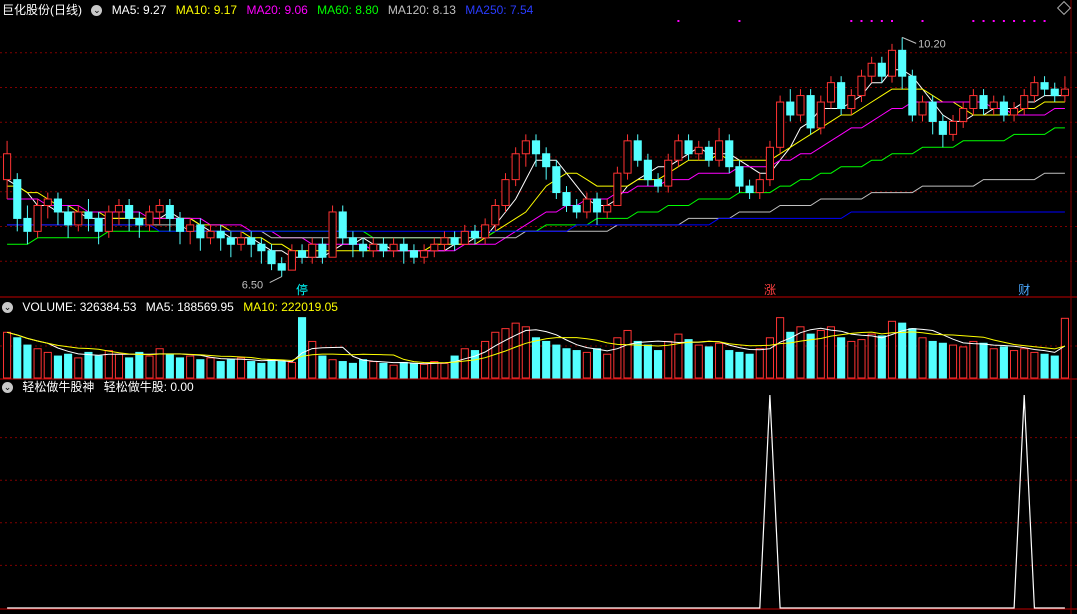  What do you see at coordinates (101, 387) in the screenshot?
I see `indicator-header: ⌄ 轻松做牛股神 轻松做牛股: 0.00` at bounding box center [101, 387].